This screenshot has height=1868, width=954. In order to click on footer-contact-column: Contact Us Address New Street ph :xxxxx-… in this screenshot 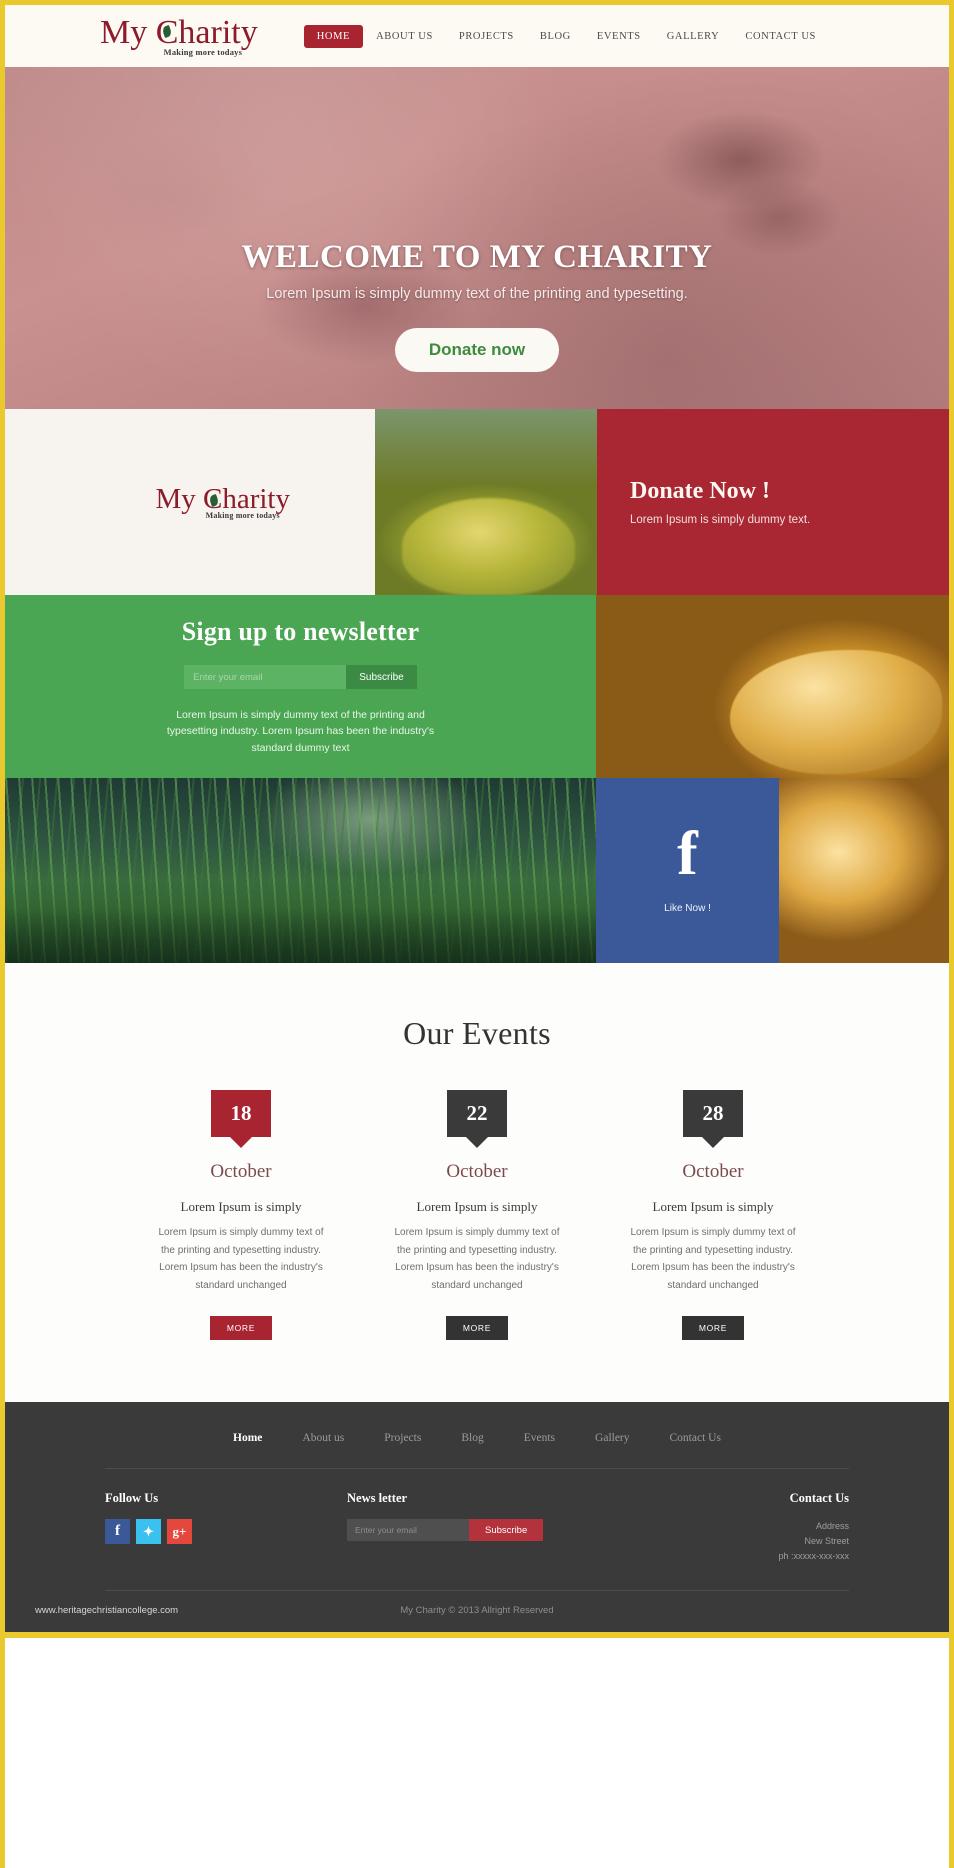, I will do `click(763, 1527)`.